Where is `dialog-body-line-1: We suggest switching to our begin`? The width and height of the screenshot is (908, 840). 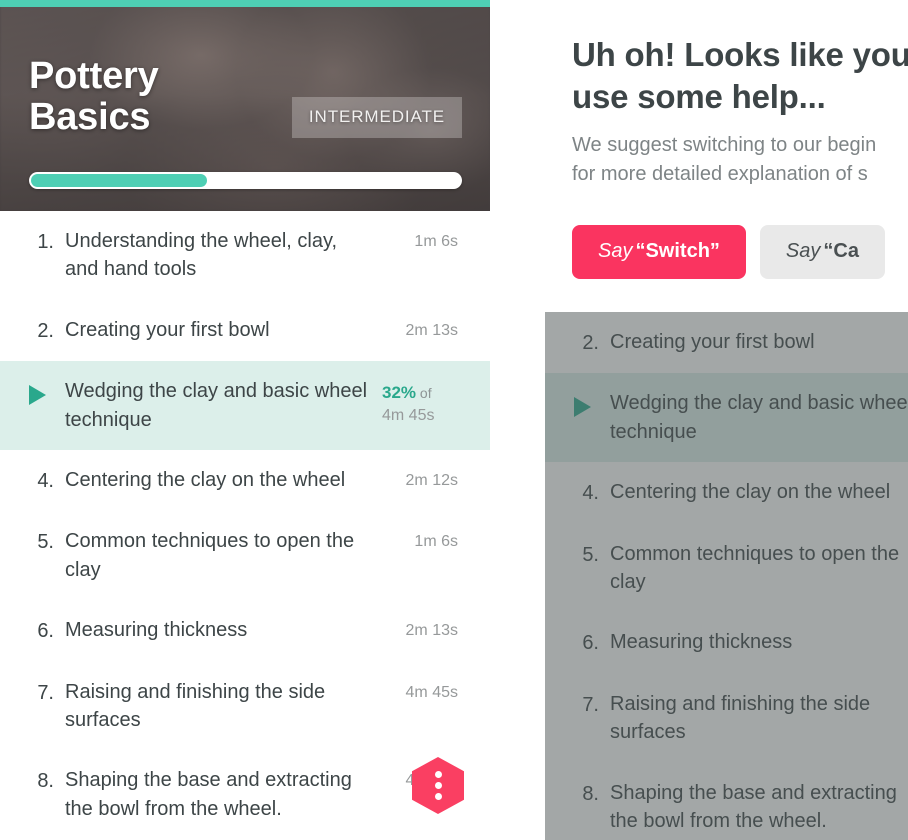 dialog-body-line-1: We suggest switching to our begin is located at coordinates (724, 145).